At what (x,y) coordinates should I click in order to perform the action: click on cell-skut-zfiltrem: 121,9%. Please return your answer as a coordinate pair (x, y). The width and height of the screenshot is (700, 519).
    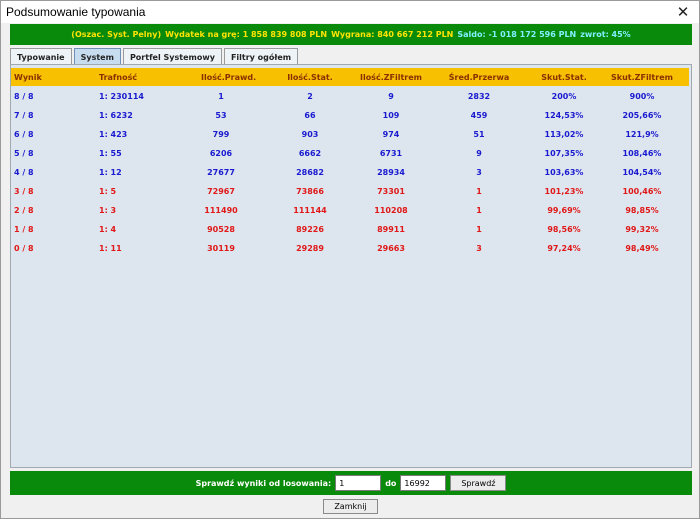
    Looking at the image, I should click on (642, 134).